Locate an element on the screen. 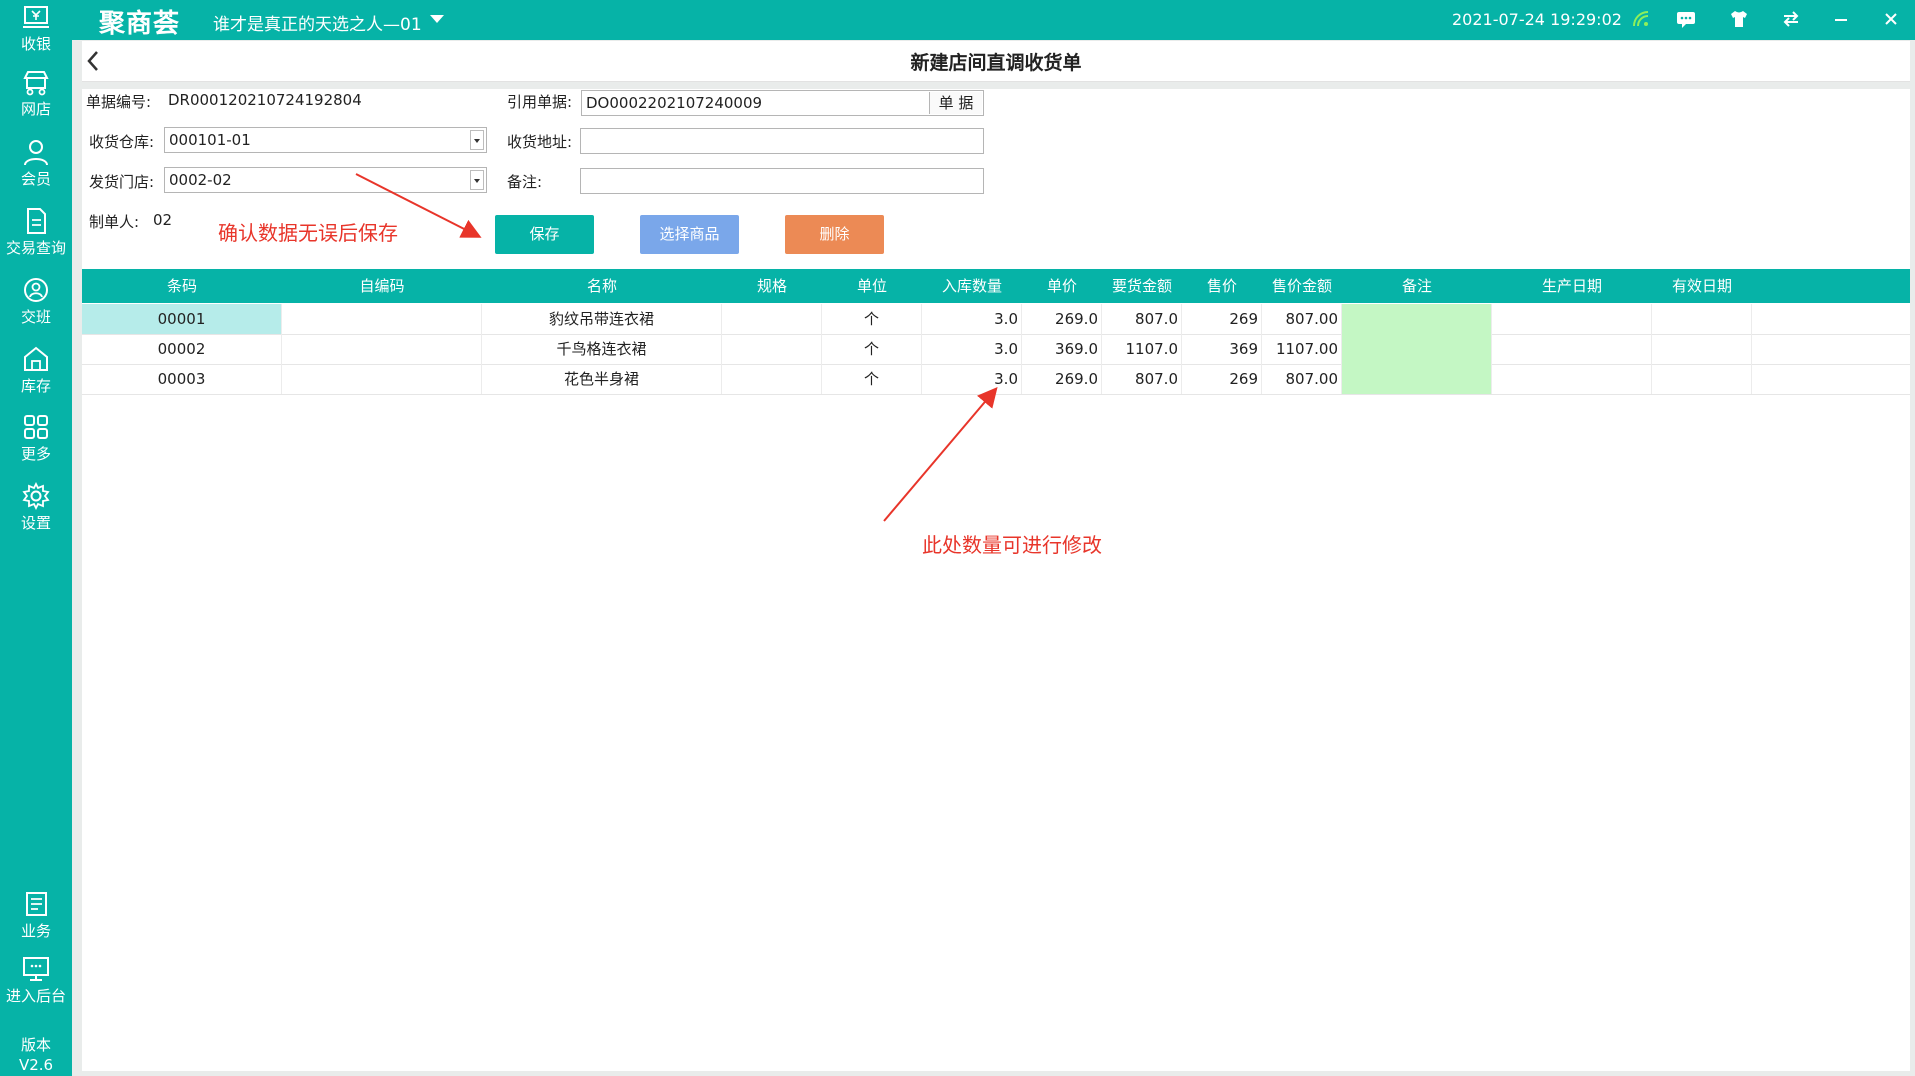 This screenshot has width=1915, height=1076. cashier-icon is located at coordinates (36, 17).